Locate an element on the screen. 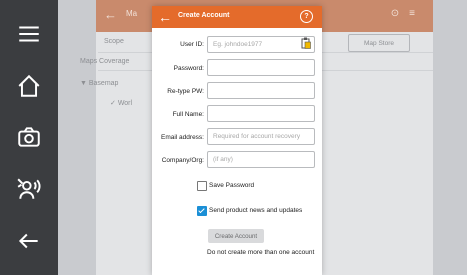 This screenshot has height=275, width=467. save-password-label: Save Password is located at coordinates (232, 185).